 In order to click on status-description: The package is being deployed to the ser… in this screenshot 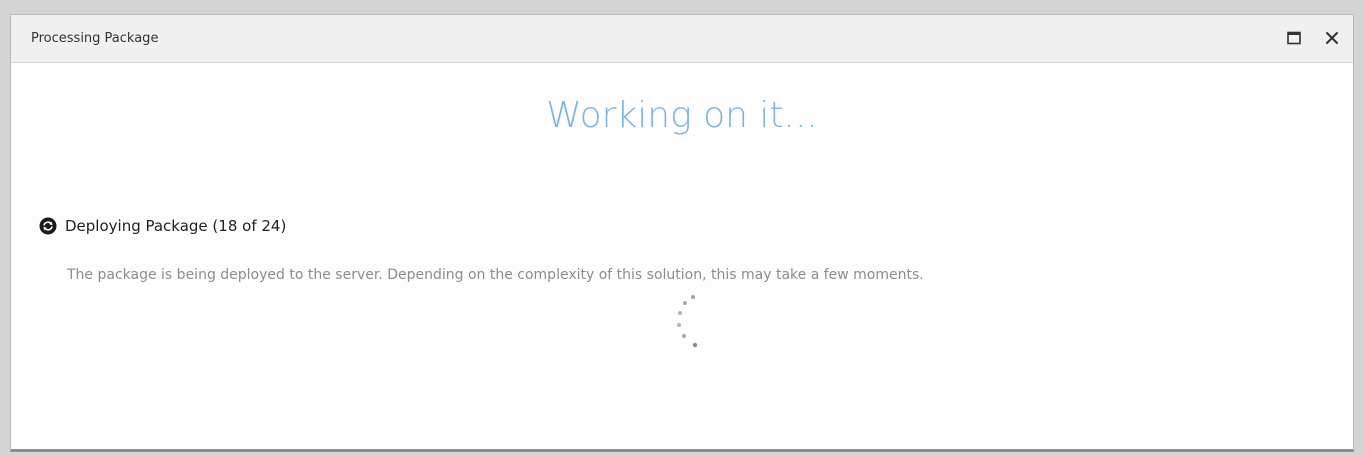, I will do `click(495, 275)`.